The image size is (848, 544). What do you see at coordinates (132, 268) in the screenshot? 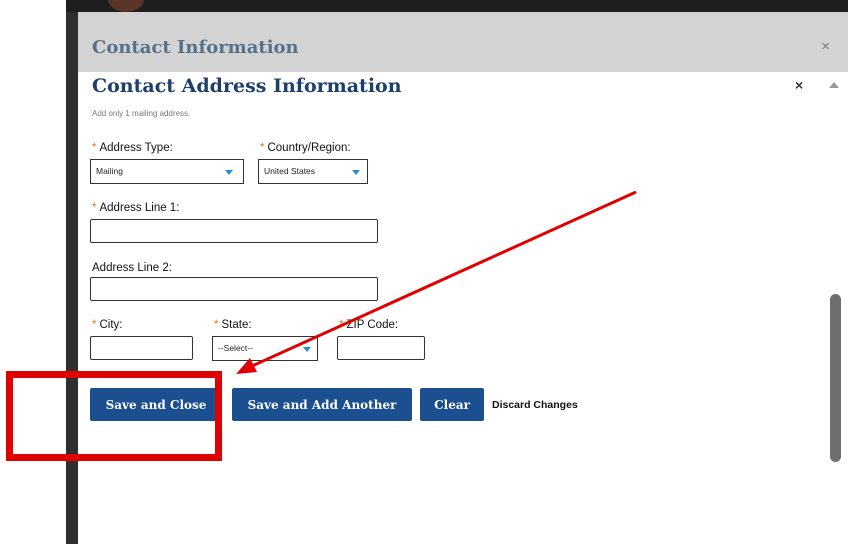
I see `address-line-2-label: Address Line 2:` at bounding box center [132, 268].